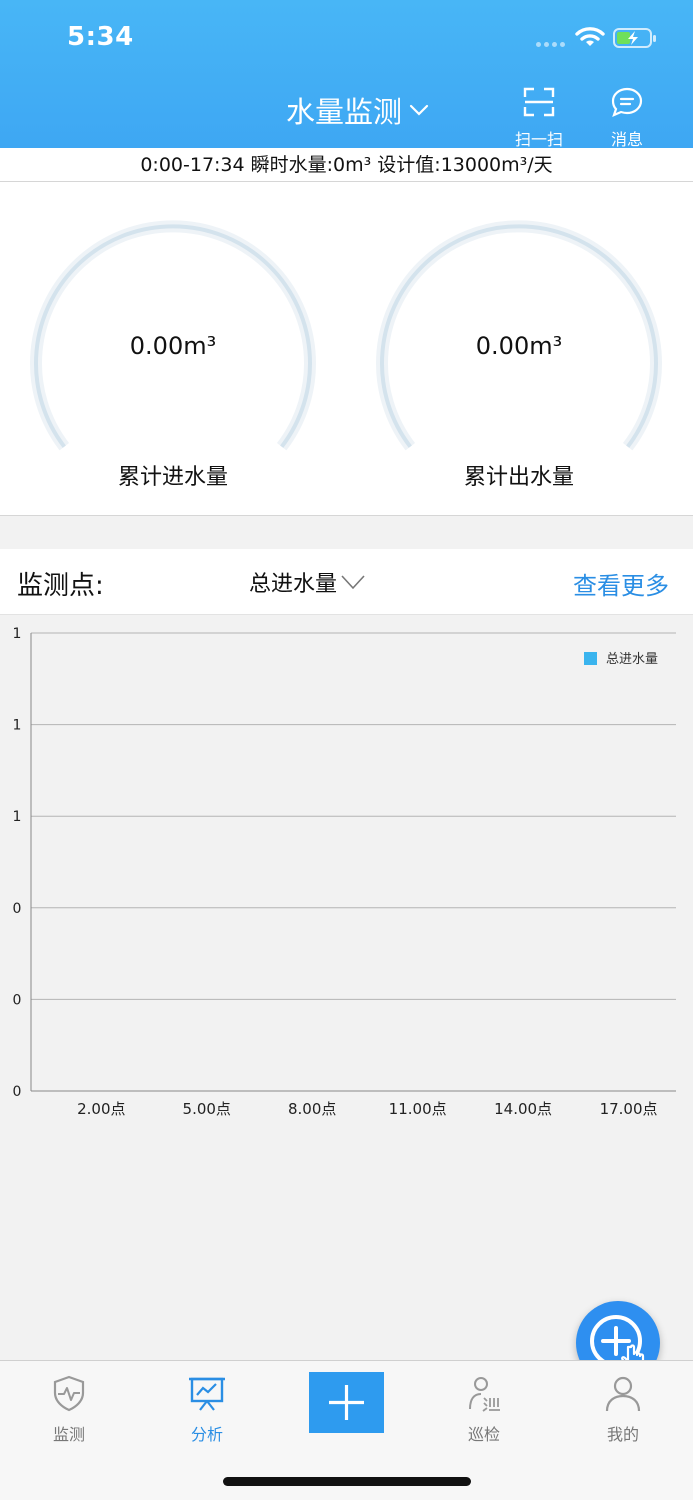 Image resolution: width=693 pixels, height=1500 pixels. I want to click on title-dropdown: 水量监测, so click(358, 110).